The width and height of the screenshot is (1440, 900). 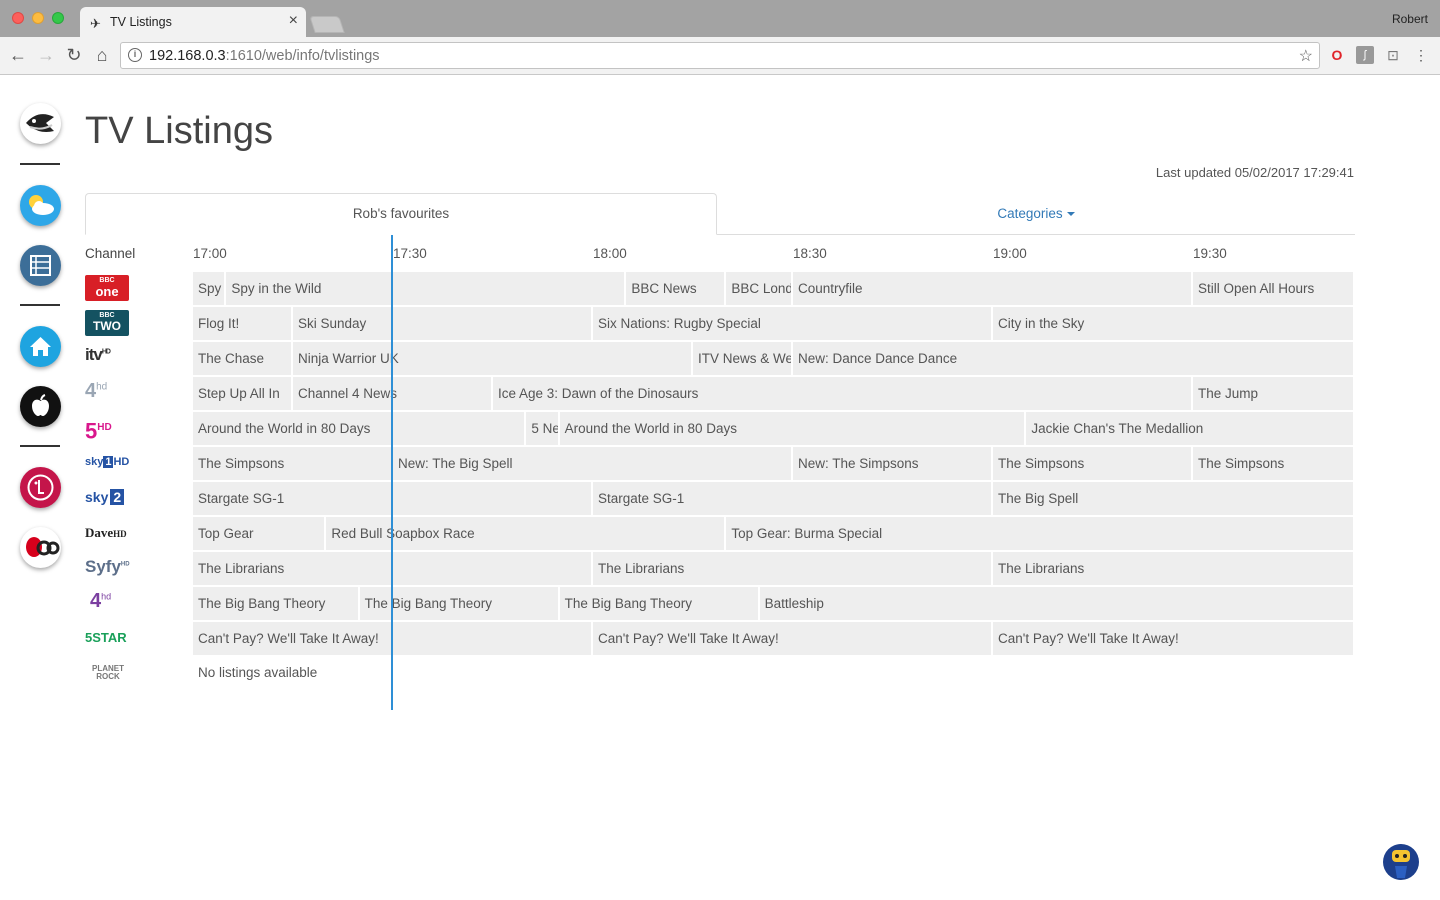 What do you see at coordinates (327, 24) in the screenshot?
I see `new-tab-button` at bounding box center [327, 24].